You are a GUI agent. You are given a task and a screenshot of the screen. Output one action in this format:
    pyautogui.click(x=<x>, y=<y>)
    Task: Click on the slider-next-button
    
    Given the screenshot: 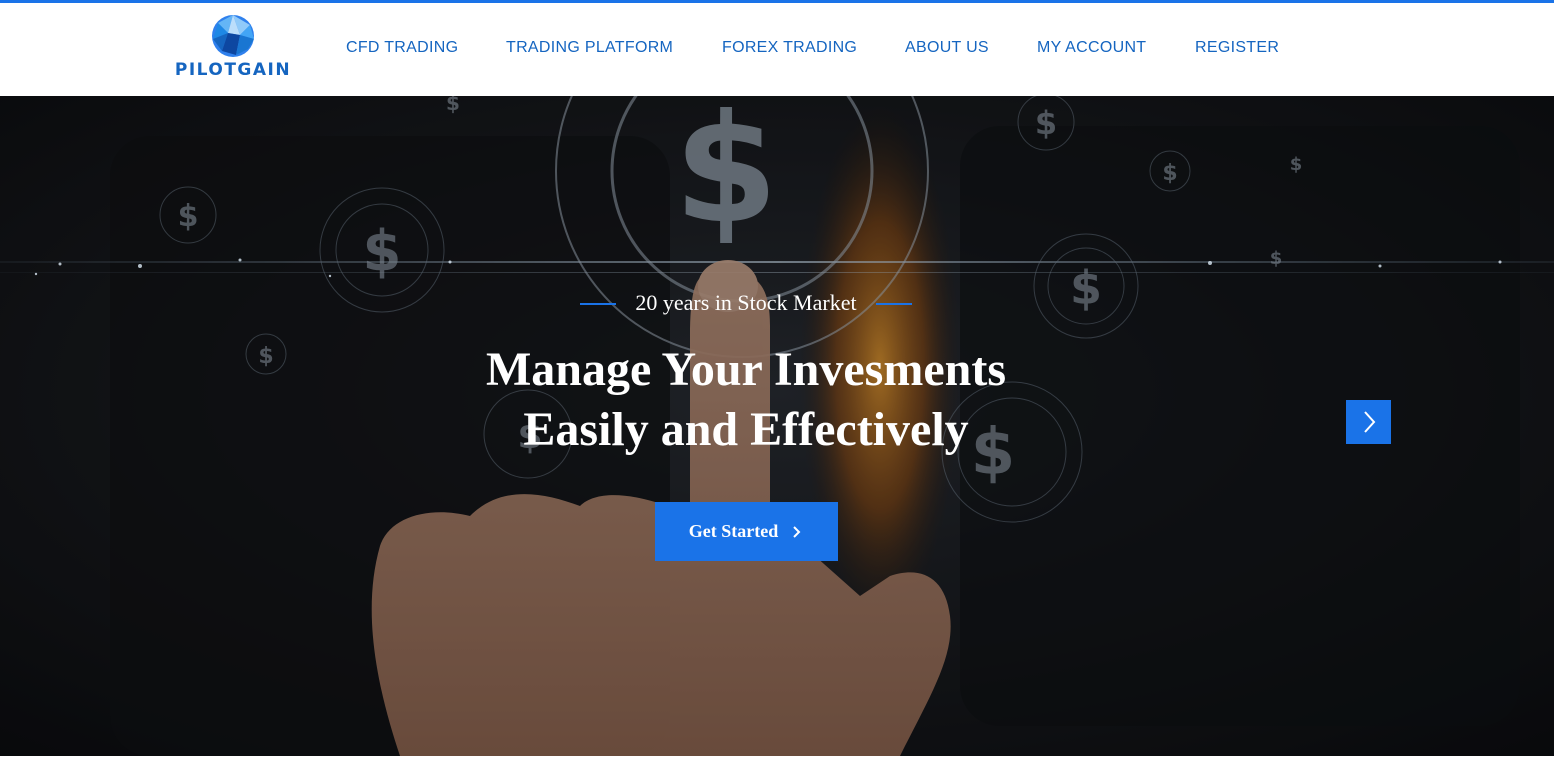 What is the action you would take?
    pyautogui.click(x=1368, y=422)
    